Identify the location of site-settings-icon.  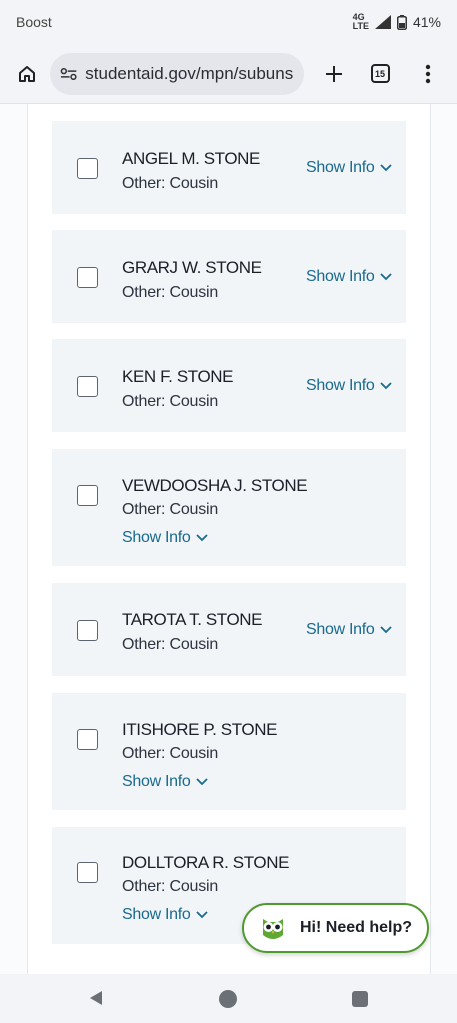
(68, 74).